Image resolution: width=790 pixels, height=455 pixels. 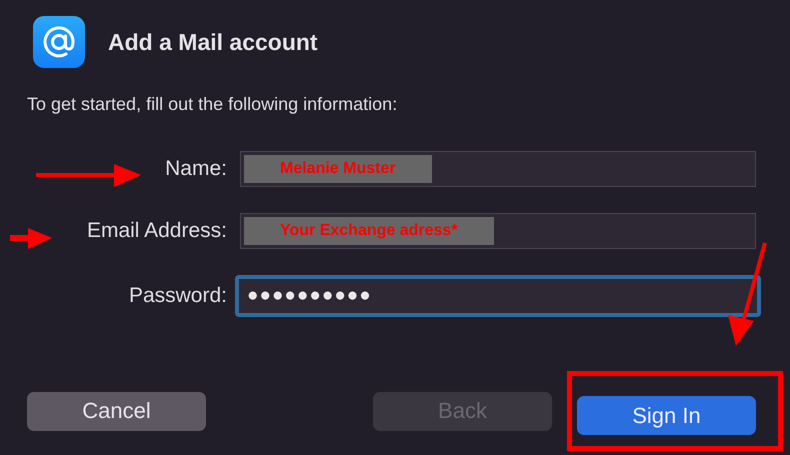 What do you see at coordinates (309, 296) in the screenshot?
I see `password-dots: ●●●●●●●●●●` at bounding box center [309, 296].